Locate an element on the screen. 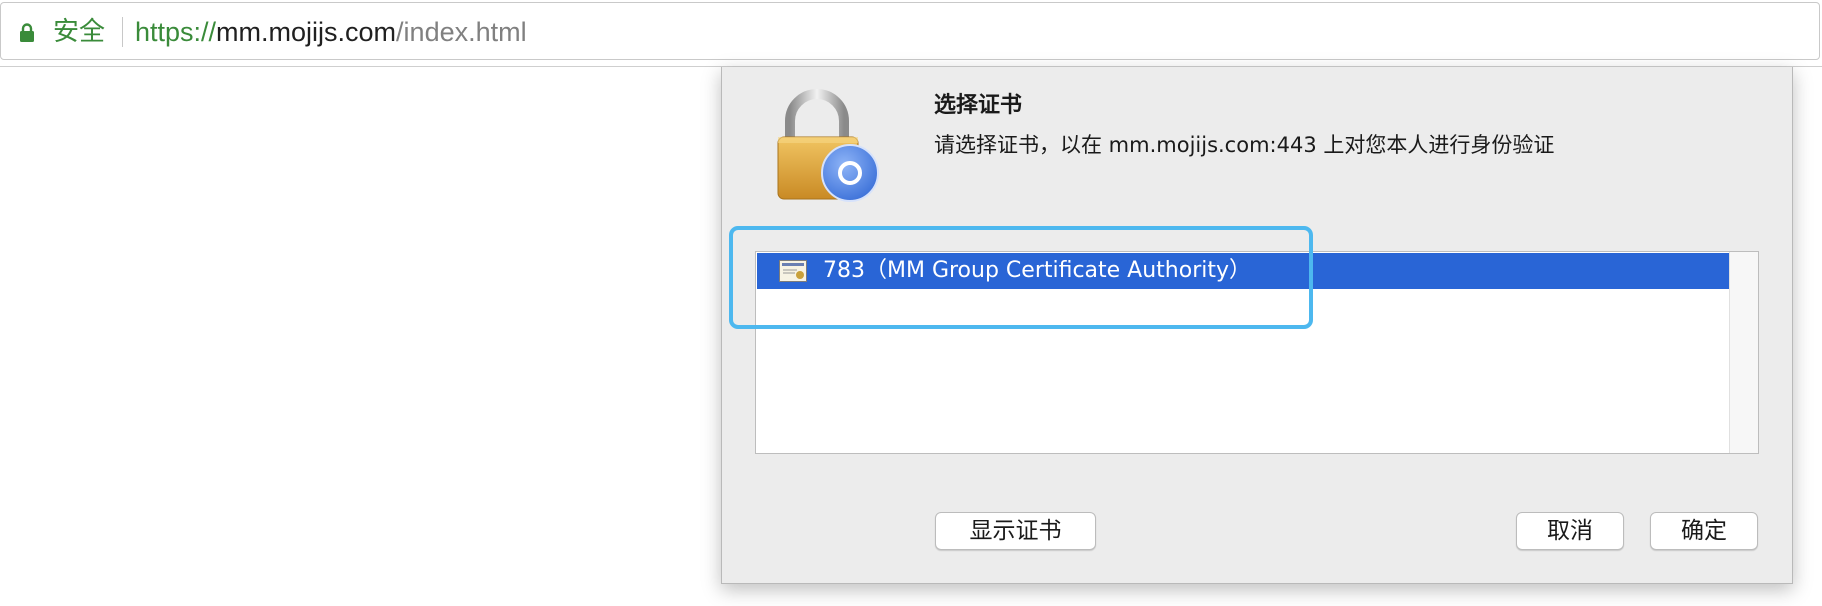 This screenshot has width=1822, height=606. dialog-title: 选择证书 is located at coordinates (978, 105).